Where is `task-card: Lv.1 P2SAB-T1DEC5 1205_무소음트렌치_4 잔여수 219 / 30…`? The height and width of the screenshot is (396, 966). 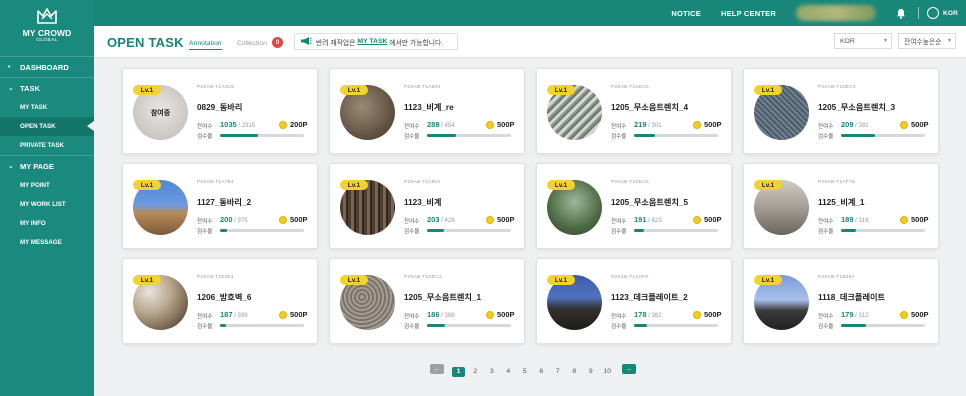
task-card: Lv.1 P2SAB-T1DEC5 1205_무소음트렌치_4 잔여수 219 / 30… is located at coordinates (634, 111).